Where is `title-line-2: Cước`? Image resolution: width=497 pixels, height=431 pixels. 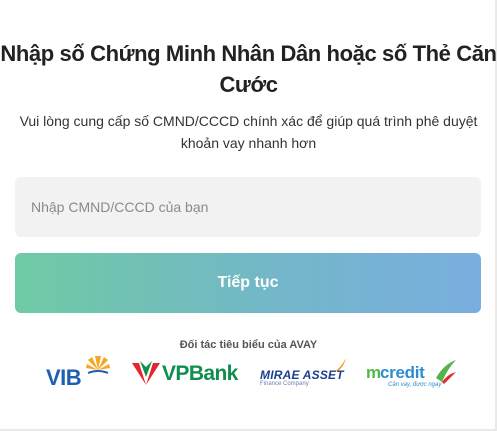 title-line-2: Cước is located at coordinates (248, 84).